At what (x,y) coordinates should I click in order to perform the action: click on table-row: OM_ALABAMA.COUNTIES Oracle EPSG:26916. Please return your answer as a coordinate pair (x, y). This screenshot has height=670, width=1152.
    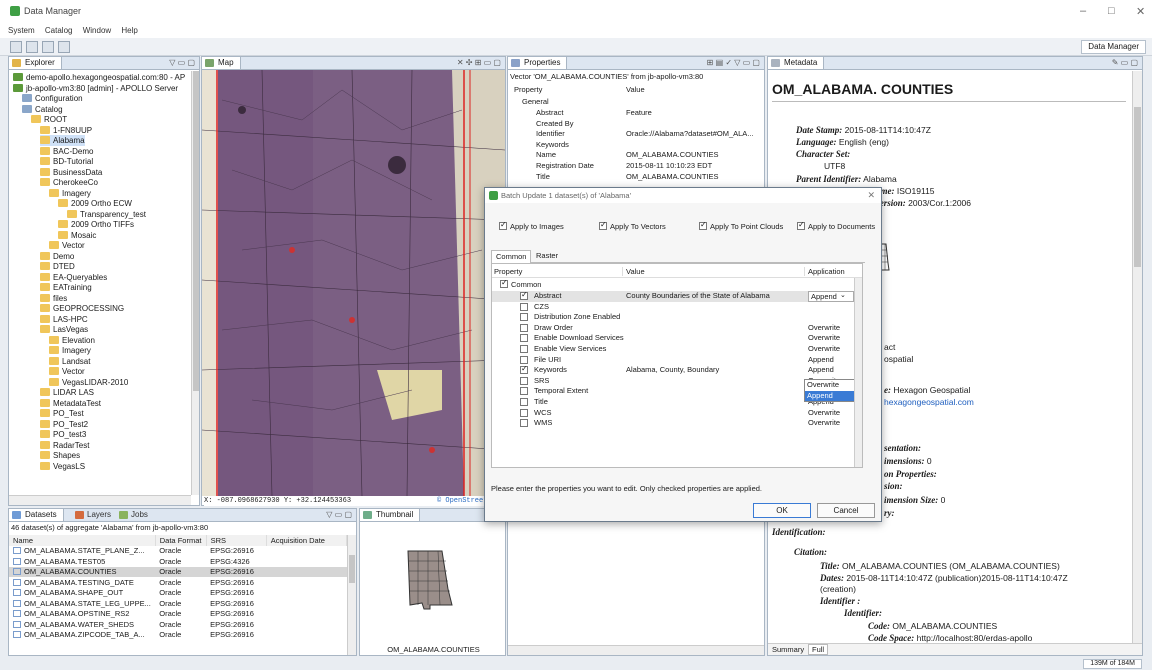
    Looking at the image, I should click on (178, 571).